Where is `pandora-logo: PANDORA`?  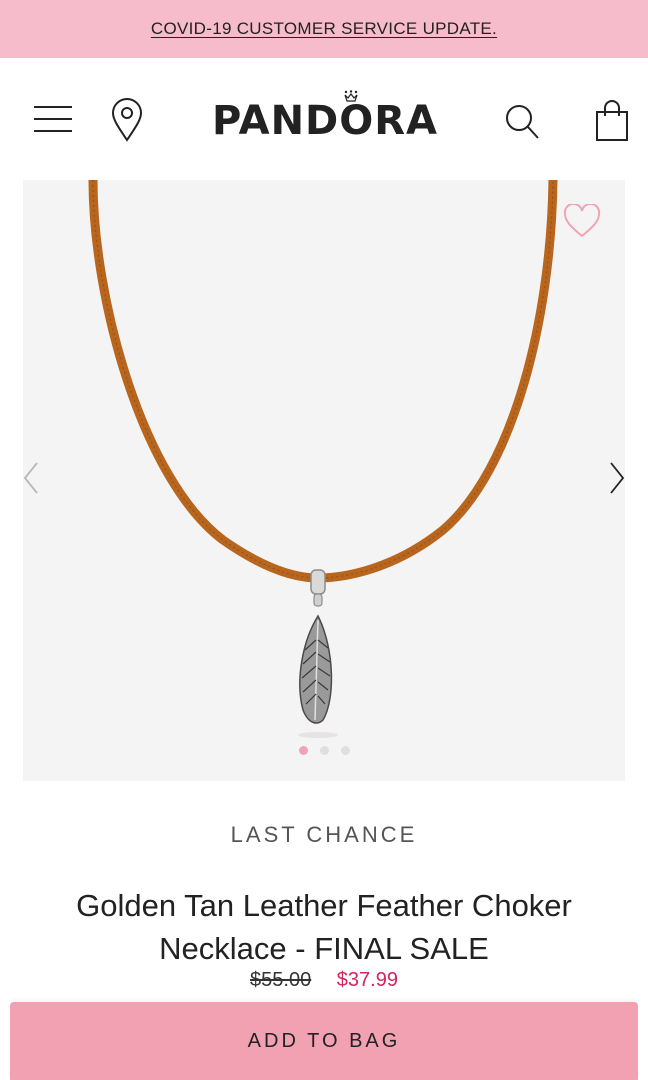
pandora-logo: PANDORA is located at coordinates (325, 117).